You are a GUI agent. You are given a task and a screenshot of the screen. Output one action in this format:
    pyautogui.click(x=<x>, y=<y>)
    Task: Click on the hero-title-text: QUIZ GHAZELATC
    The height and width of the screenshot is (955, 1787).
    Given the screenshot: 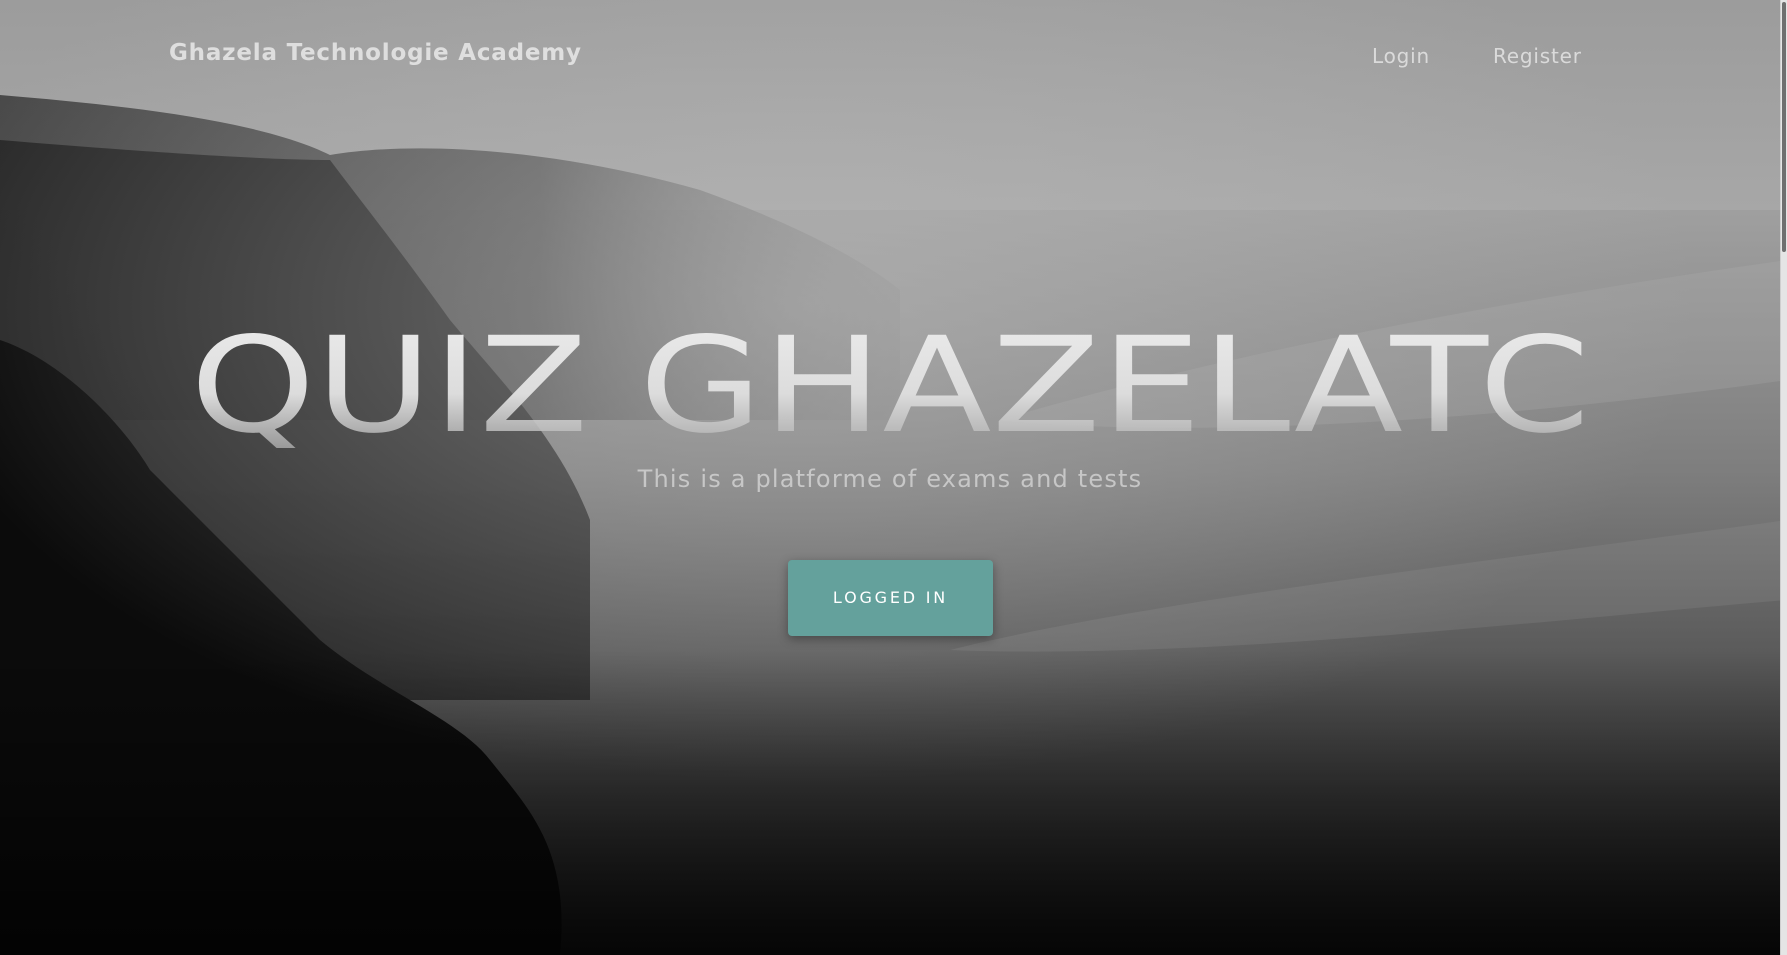 What is the action you would take?
    pyautogui.click(x=890, y=386)
    